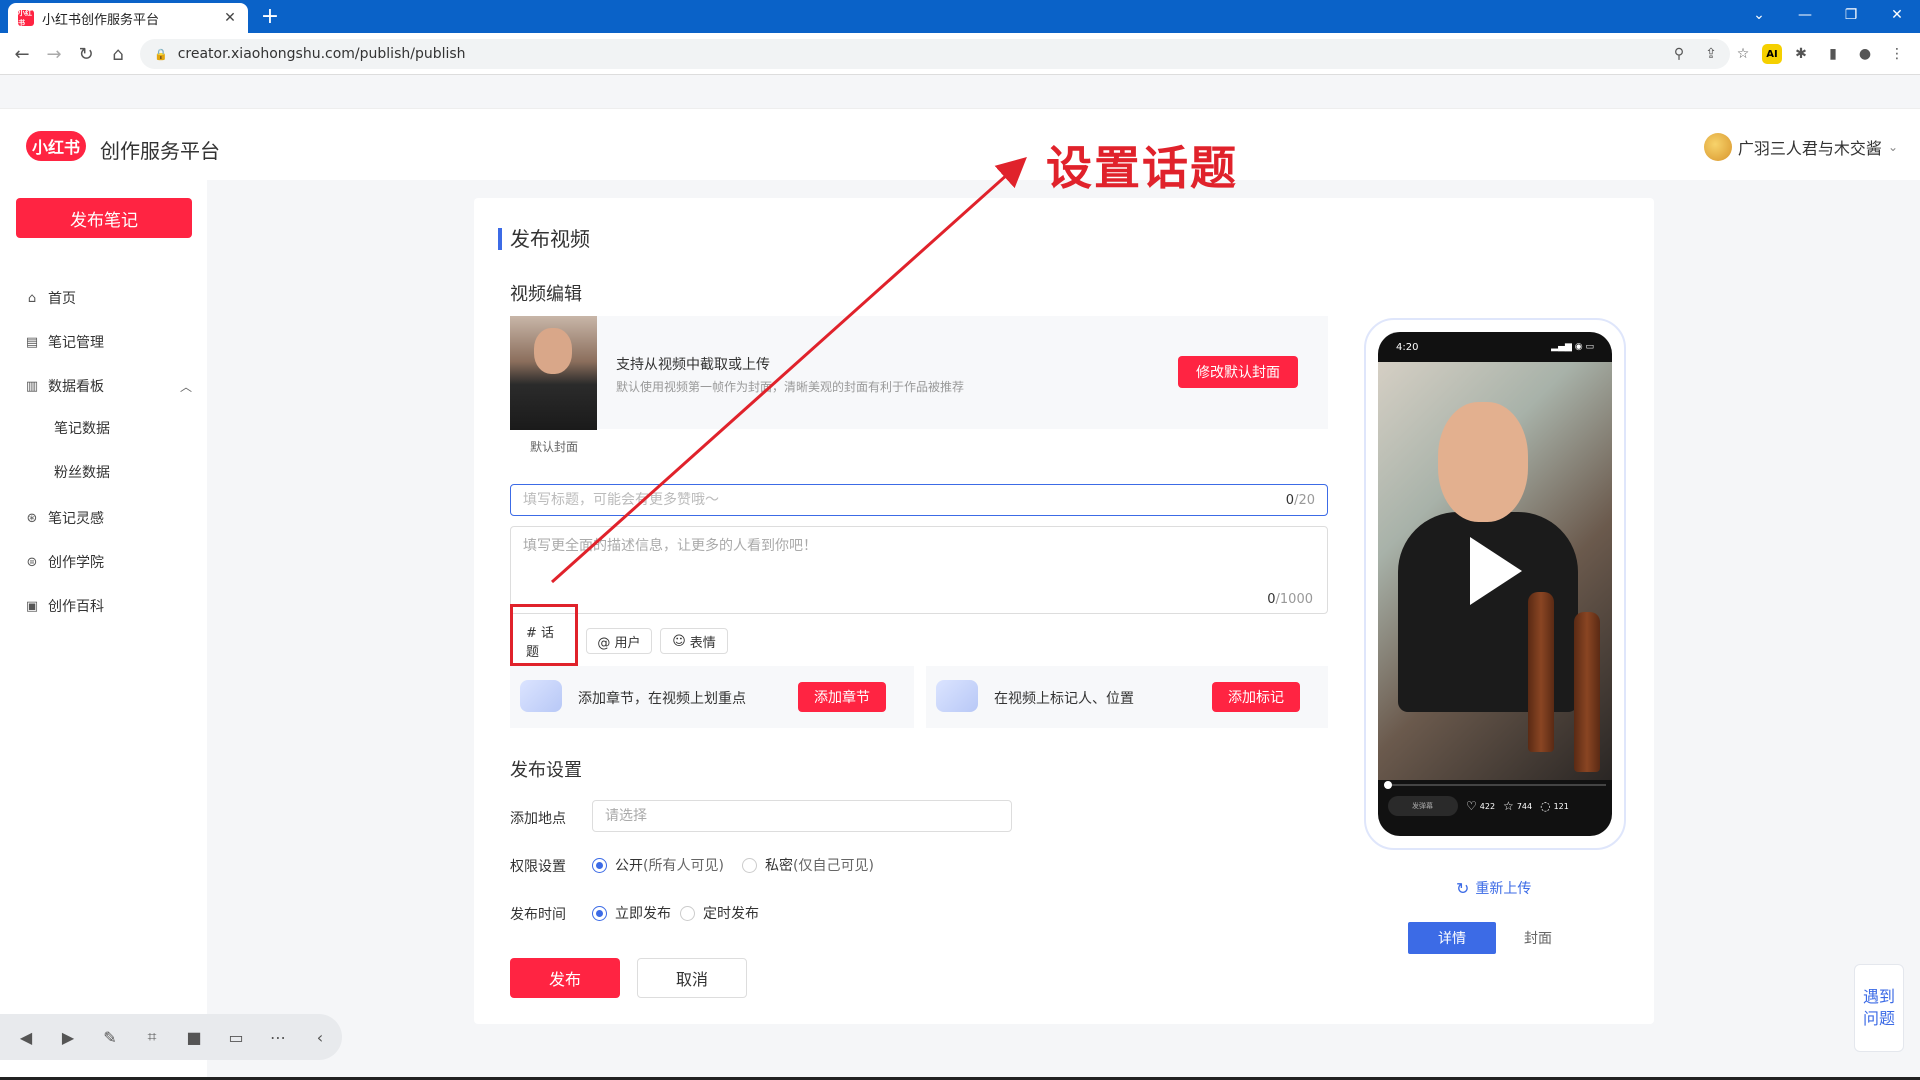  Describe the element at coordinates (278, 1037) in the screenshot. I see `more-icon: ⋯` at that location.